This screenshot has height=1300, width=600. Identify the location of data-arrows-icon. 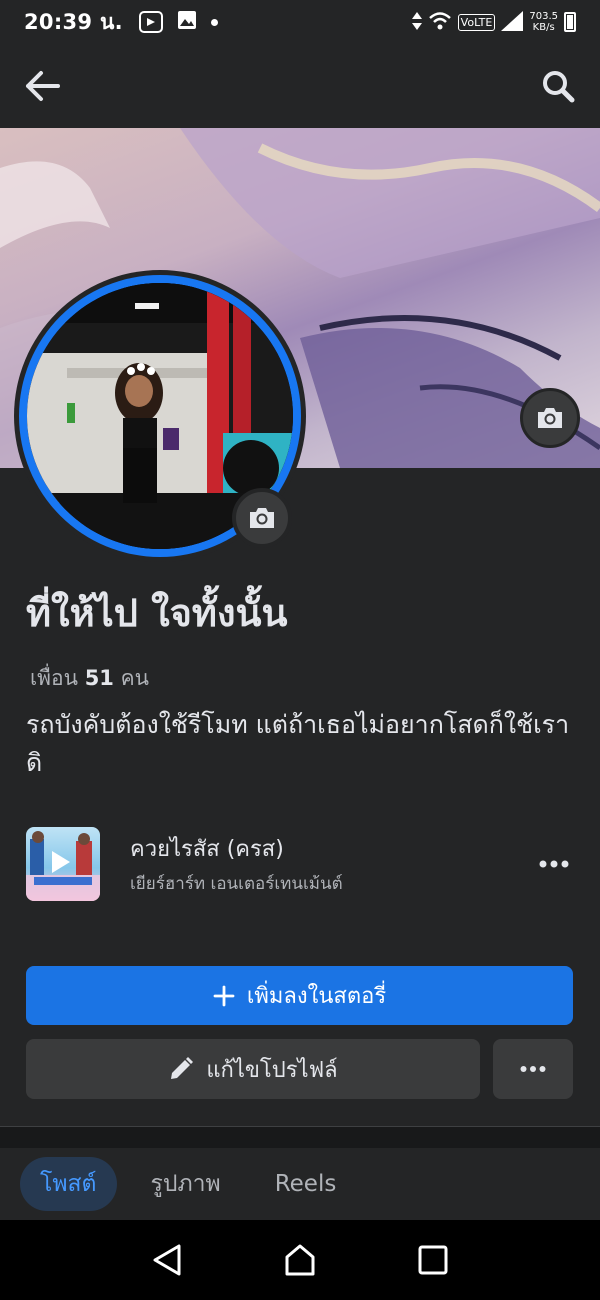
(416, 22).